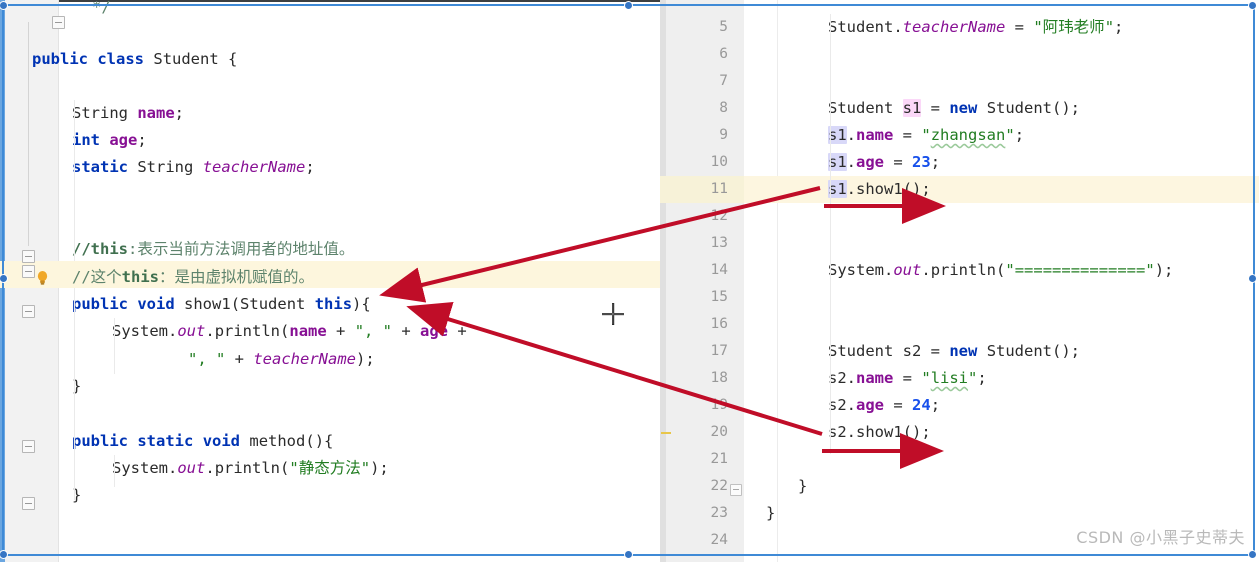 Image resolution: width=1259 pixels, height=562 pixels. Describe the element at coordinates (28, 271) in the screenshot. I see `fold-marker-current` at that location.